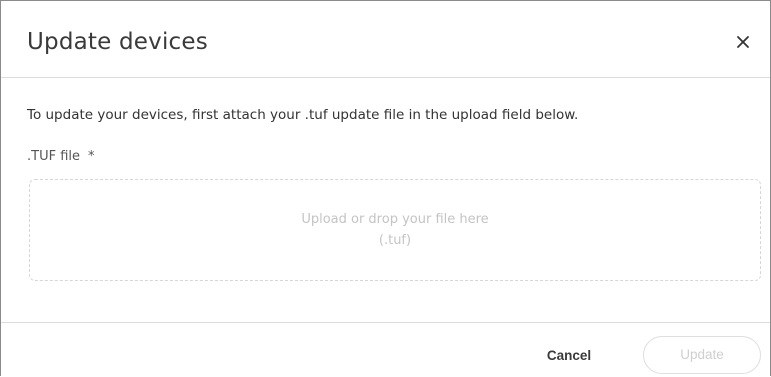  What do you see at coordinates (117, 42) in the screenshot?
I see `dialog-title: Update devices` at bounding box center [117, 42].